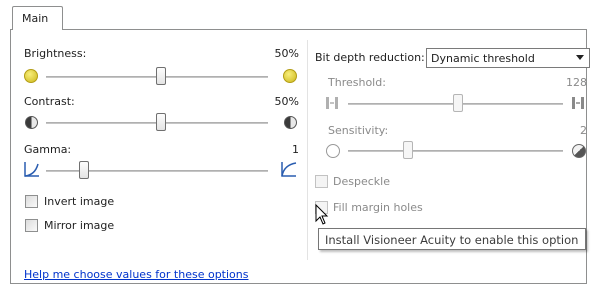 Image resolution: width=593 pixels, height=289 pixels. What do you see at coordinates (307, 150) in the screenshot?
I see `column-divider` at bounding box center [307, 150].